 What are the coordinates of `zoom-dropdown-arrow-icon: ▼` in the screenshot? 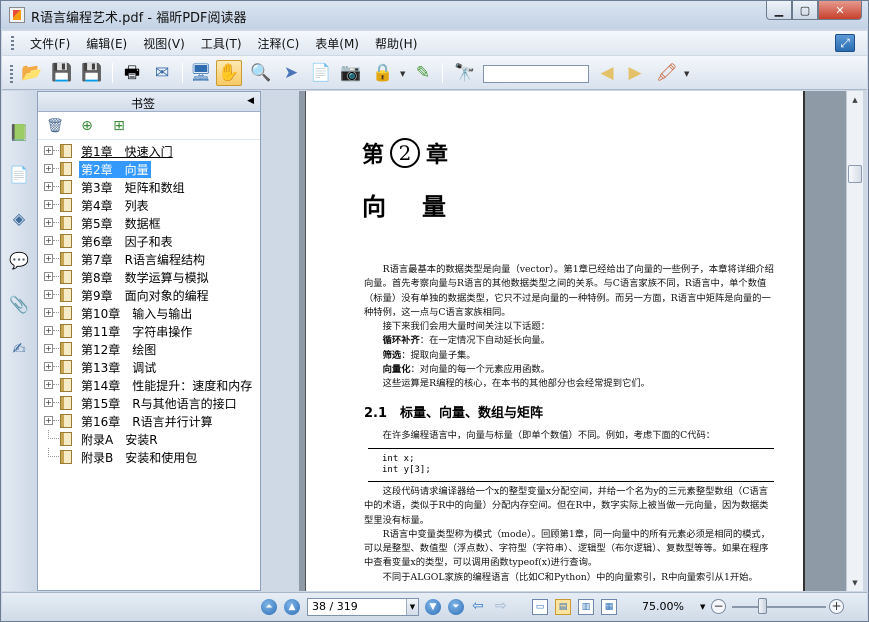 It's located at (702, 607).